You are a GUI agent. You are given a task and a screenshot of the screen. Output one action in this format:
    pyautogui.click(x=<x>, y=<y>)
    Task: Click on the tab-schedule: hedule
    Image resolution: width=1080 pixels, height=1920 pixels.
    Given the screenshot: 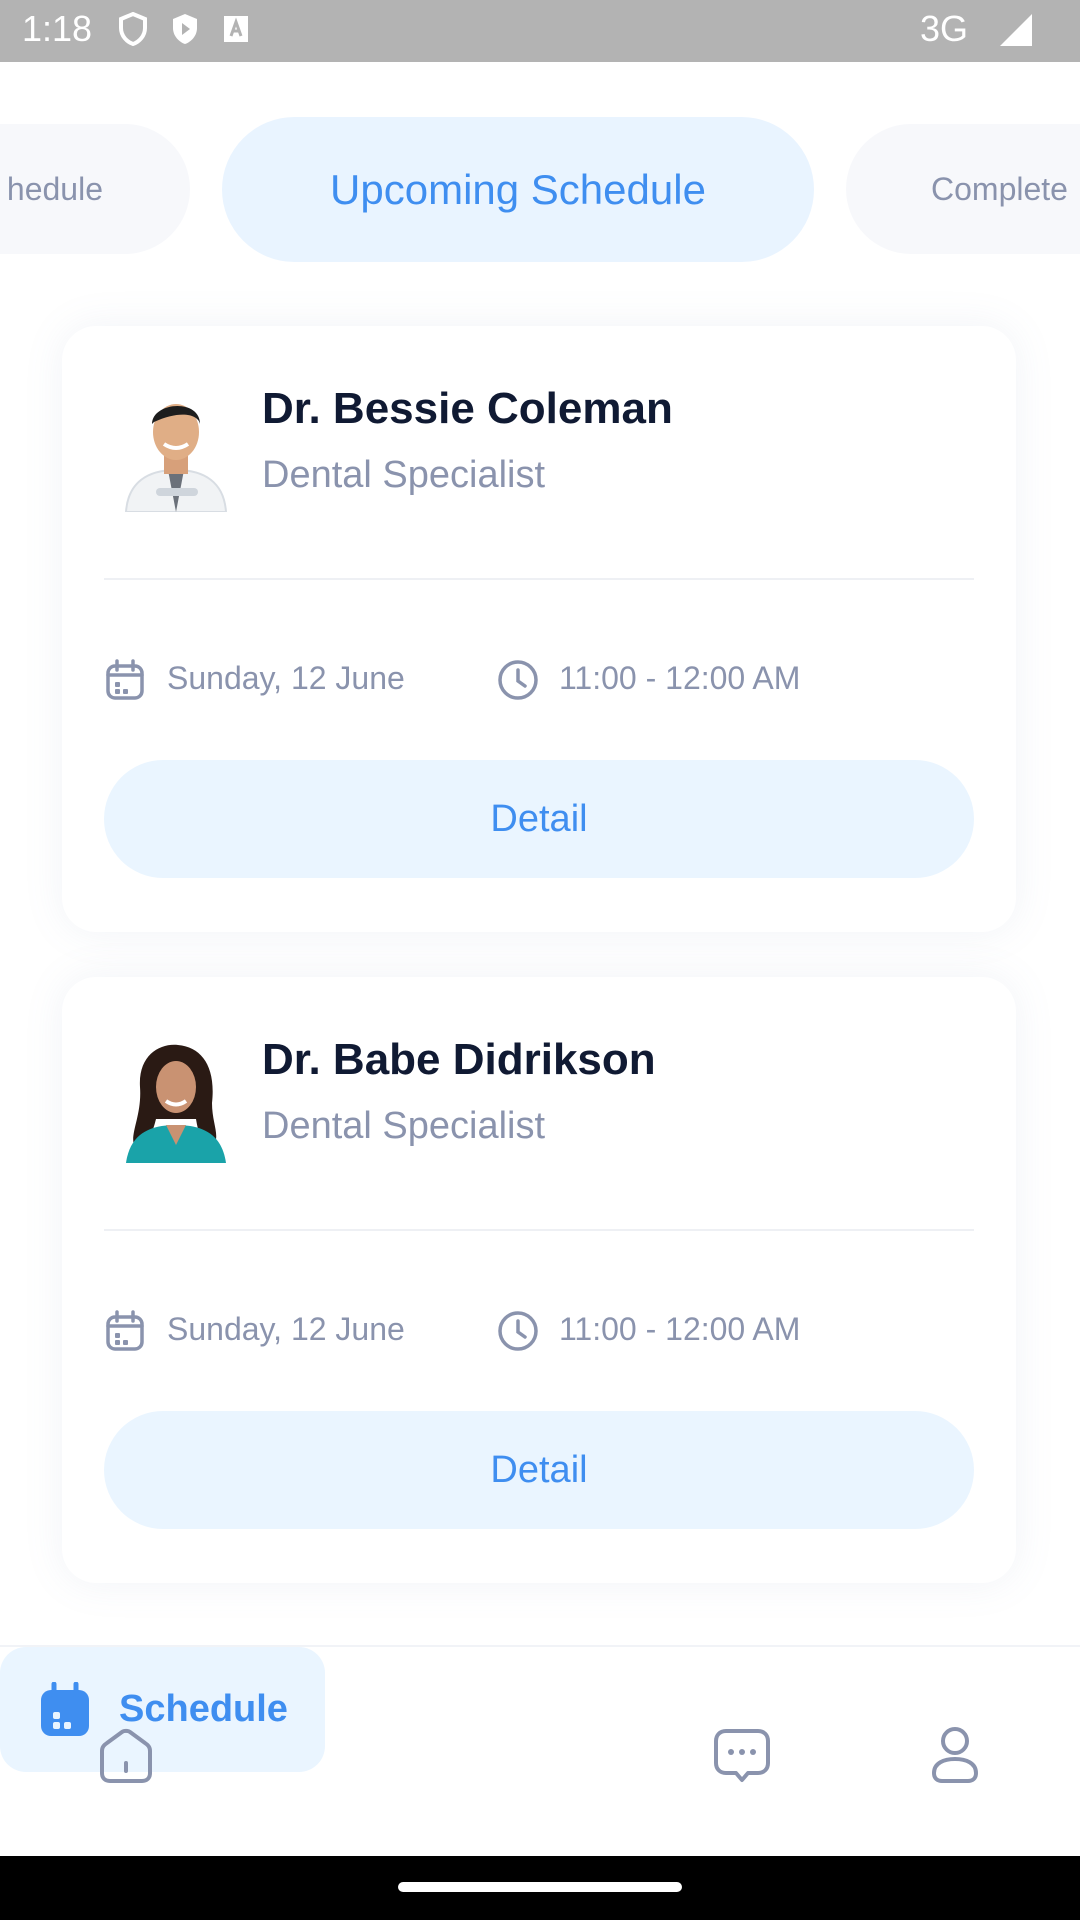 What is the action you would take?
    pyautogui.click(x=95, y=189)
    